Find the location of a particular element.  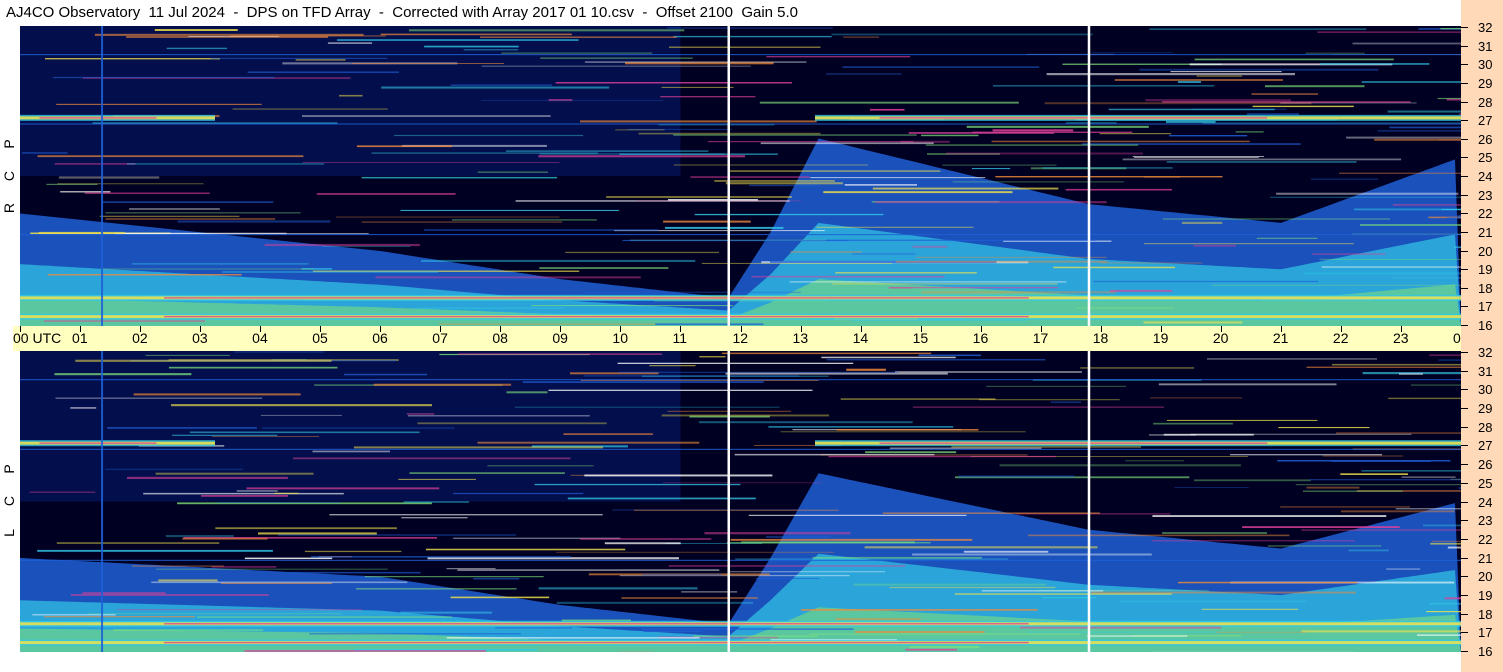

divider-line is located at coordinates (728, 176).